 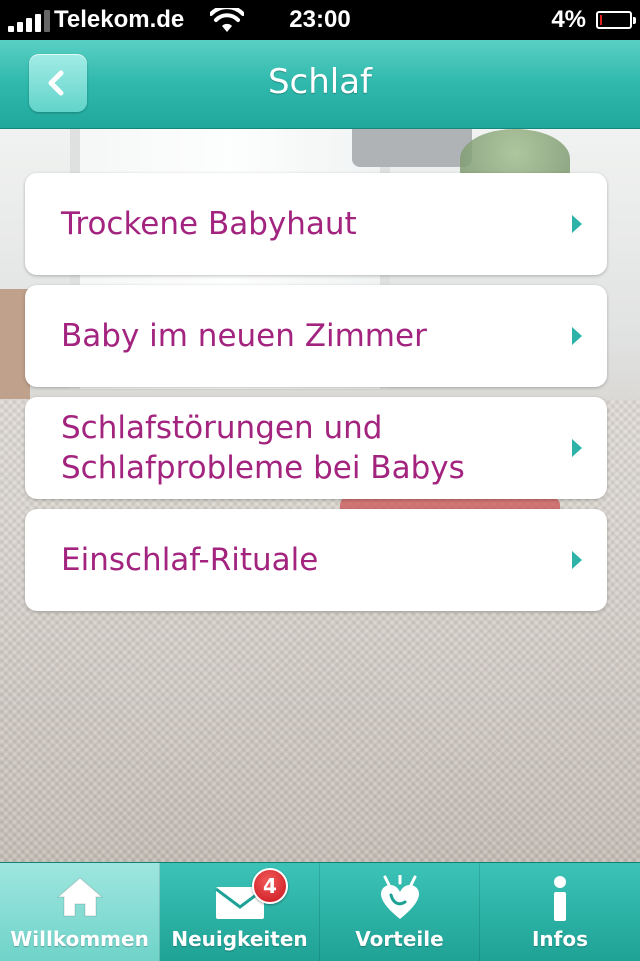 What do you see at coordinates (239, 939) in the screenshot?
I see `tab-label: Neuigkeiten` at bounding box center [239, 939].